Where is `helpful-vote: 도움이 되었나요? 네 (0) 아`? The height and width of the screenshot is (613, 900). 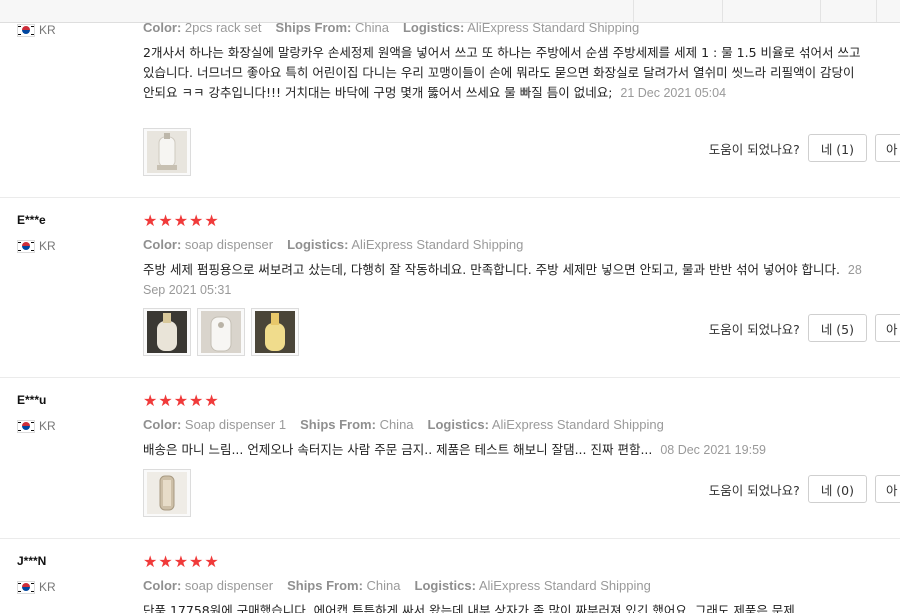 helpful-vote: 도움이 되었나요? 네 (0) 아 is located at coordinates (804, 489).